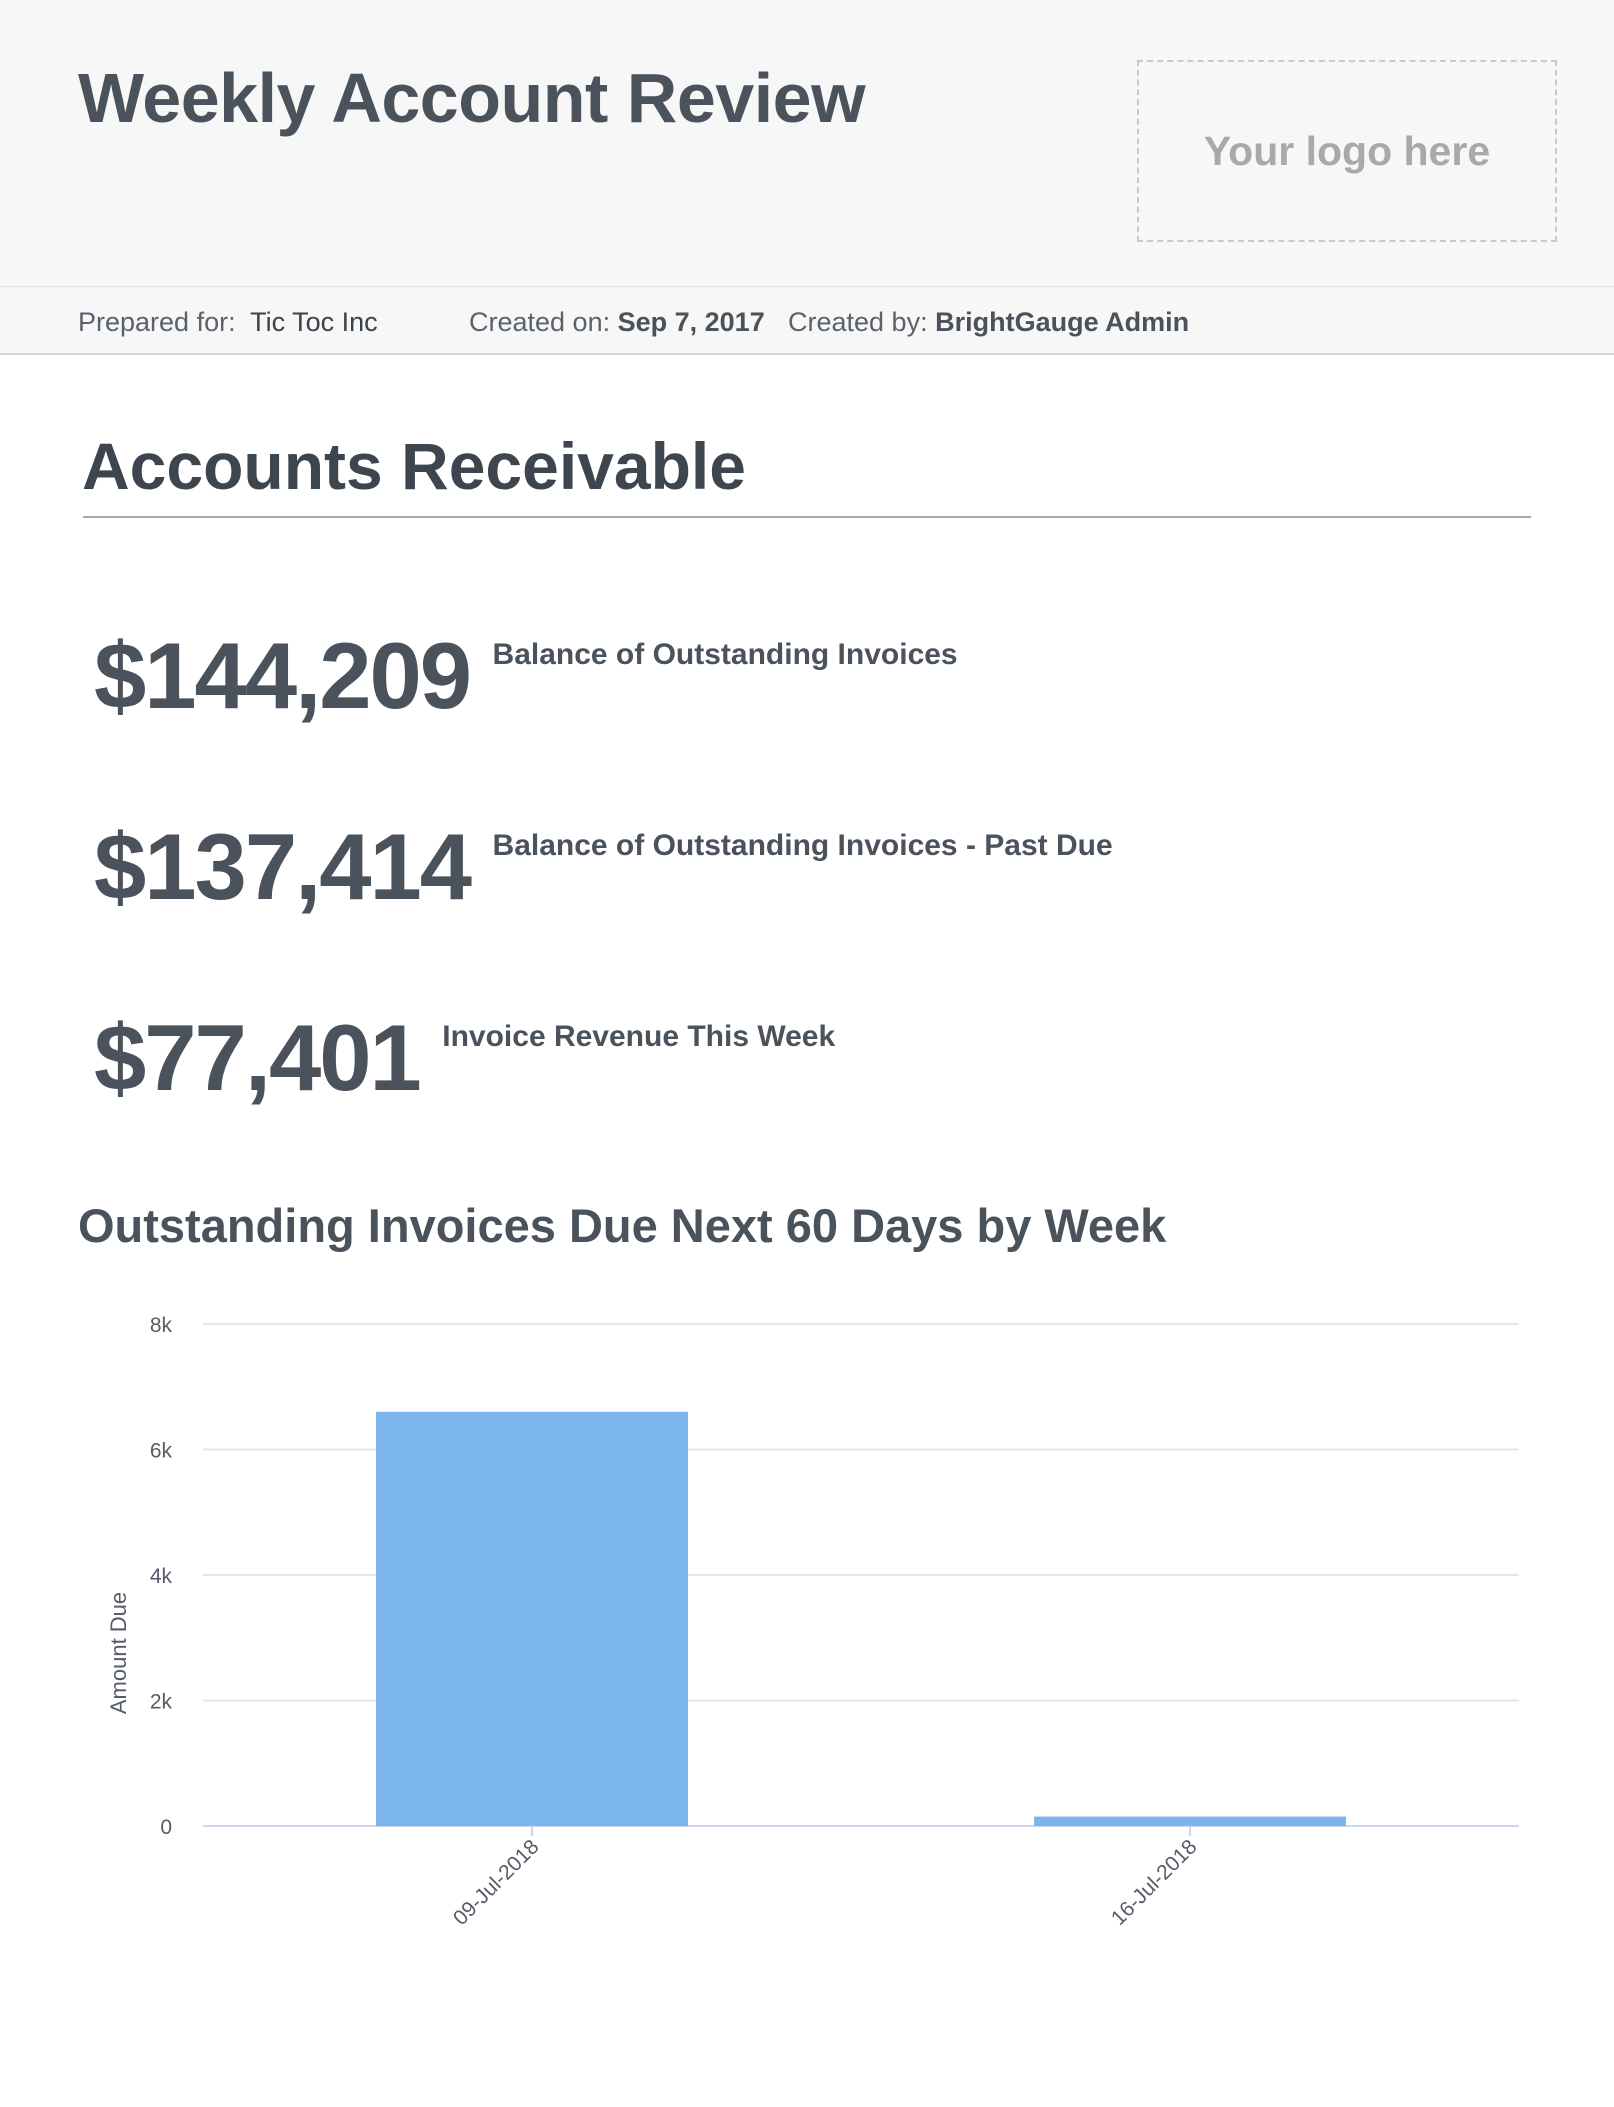  I want to click on created-on-value: Sep 7, 2017, so click(691, 322).